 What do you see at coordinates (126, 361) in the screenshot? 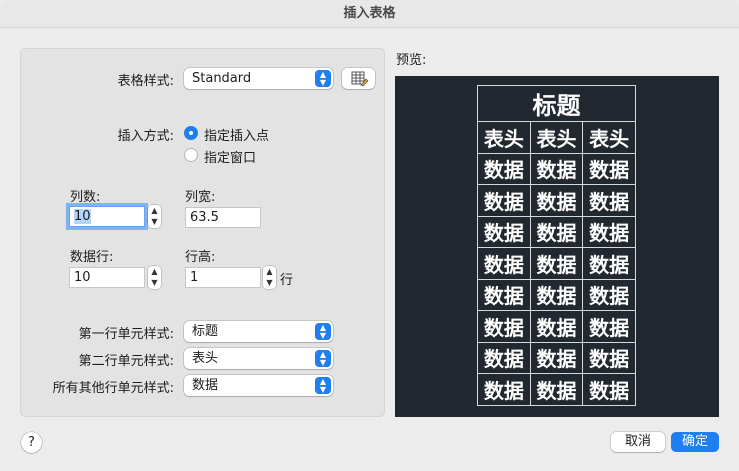
I see `second-row-style-label: 第二行单元样式:` at bounding box center [126, 361].